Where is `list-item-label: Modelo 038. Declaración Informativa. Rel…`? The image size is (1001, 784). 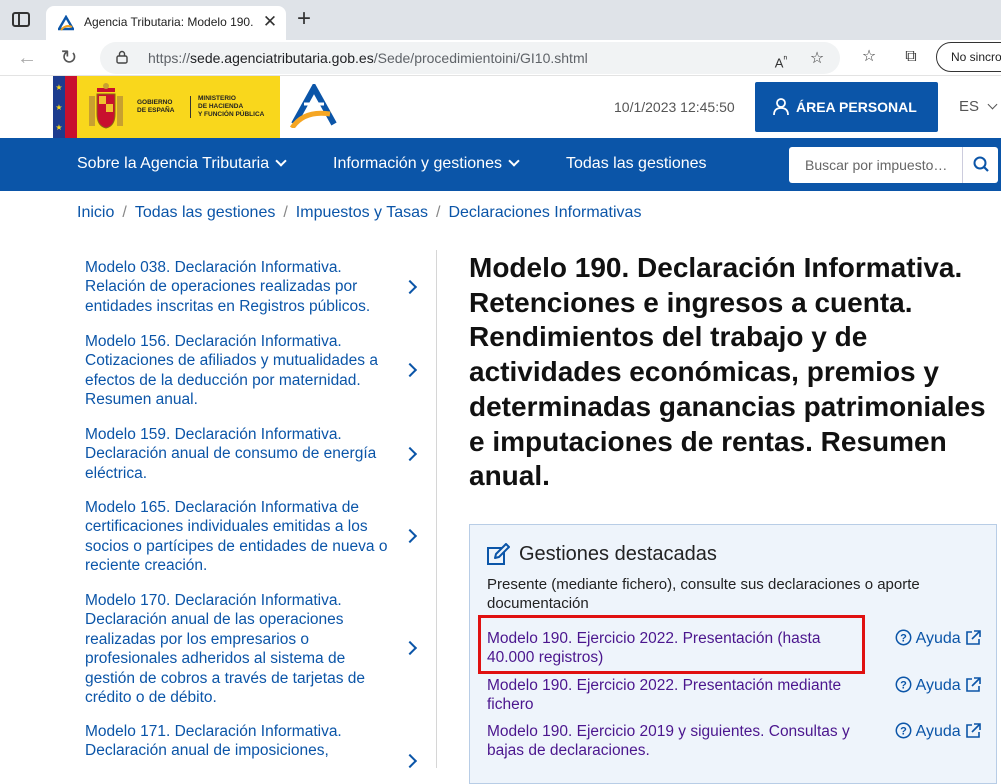
list-item-label: Modelo 038. Declaración Informativa. Rel… is located at coordinates (237, 287).